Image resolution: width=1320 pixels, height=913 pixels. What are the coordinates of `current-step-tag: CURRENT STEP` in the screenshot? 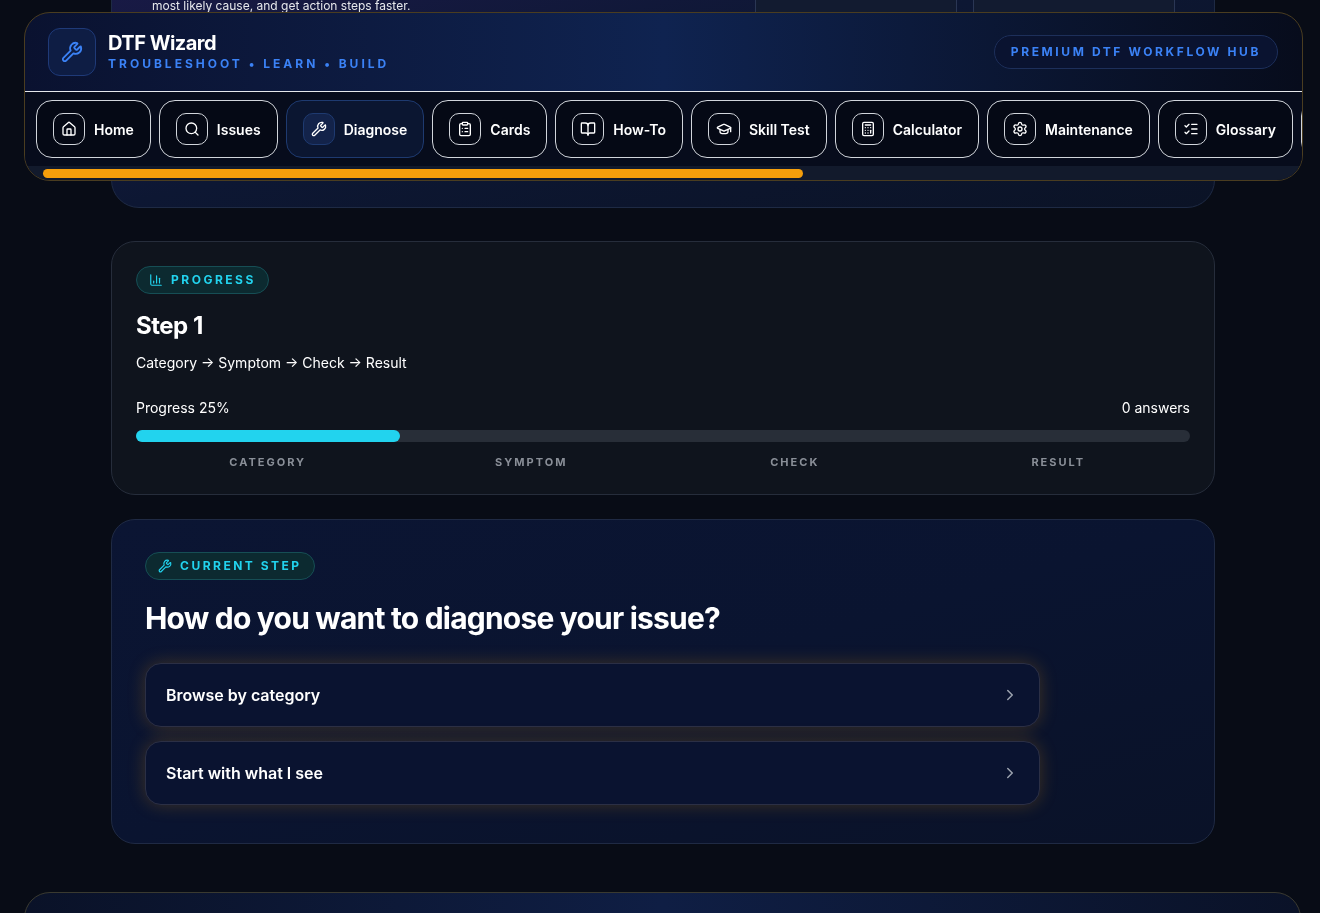 It's located at (230, 566).